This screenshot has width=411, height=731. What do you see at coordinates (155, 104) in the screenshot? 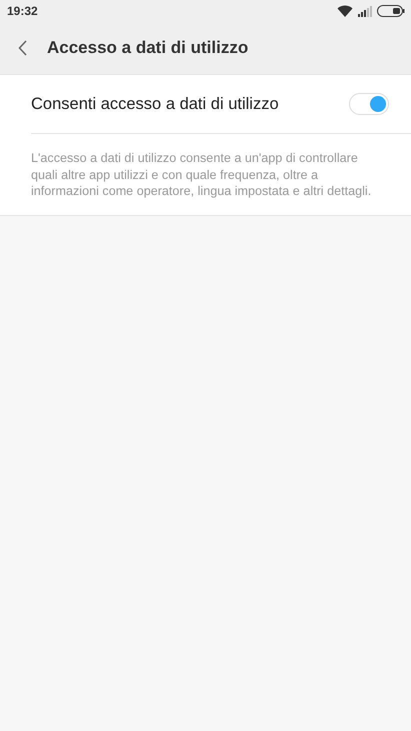
I see `setting-label: Consenti accesso a dati di utilizzo` at bounding box center [155, 104].